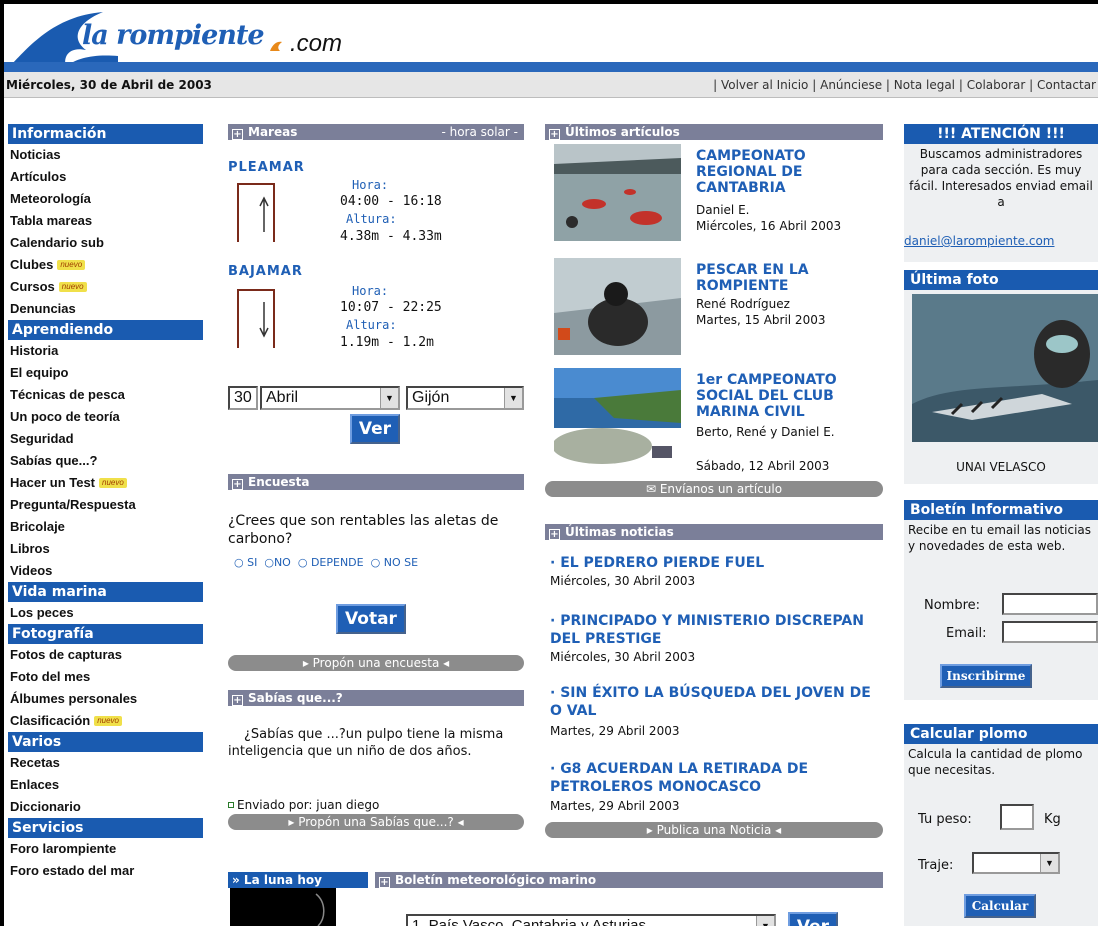  I want to click on mareas-ver-button: Ver, so click(375, 429).